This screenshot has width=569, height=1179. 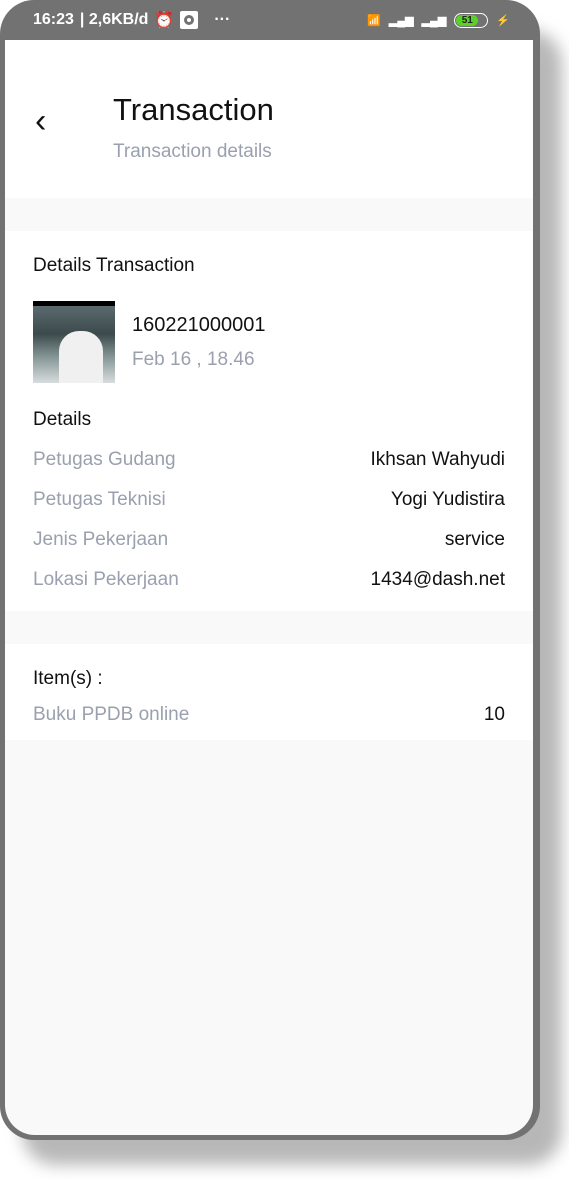 What do you see at coordinates (401, 20) in the screenshot?
I see `signal-icon: ▂▄▆` at bounding box center [401, 20].